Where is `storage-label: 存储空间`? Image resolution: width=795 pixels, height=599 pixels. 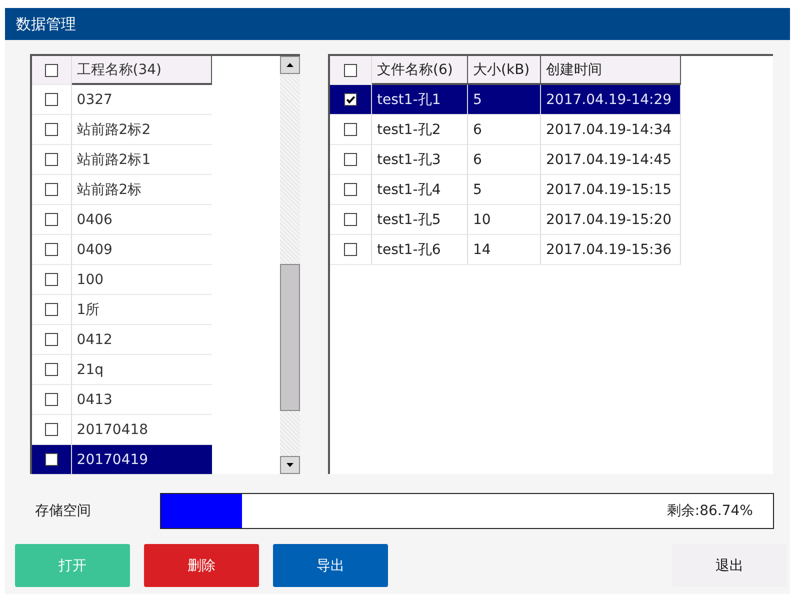 storage-label: 存储空间 is located at coordinates (63, 511).